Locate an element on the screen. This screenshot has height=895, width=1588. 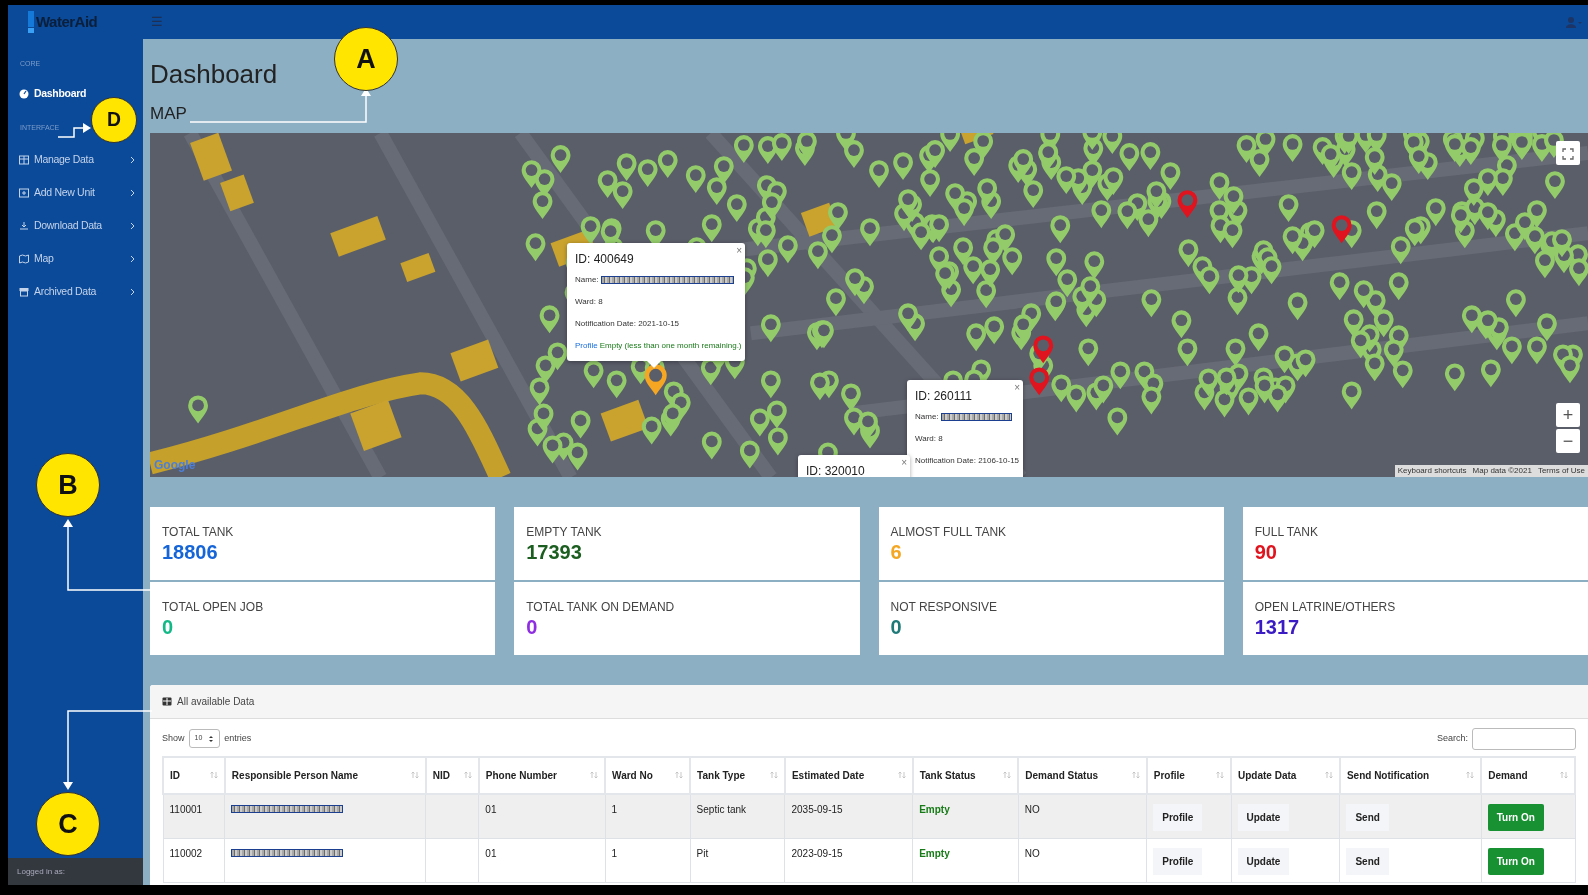
table-cell: 110001 is located at coordinates (194, 816).